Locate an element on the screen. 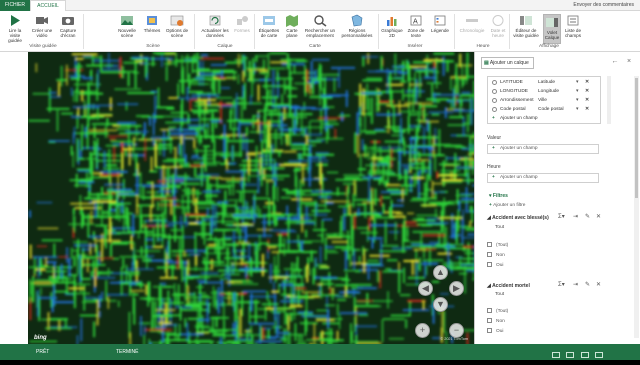  pan-down-button: ▼ is located at coordinates (440, 304).